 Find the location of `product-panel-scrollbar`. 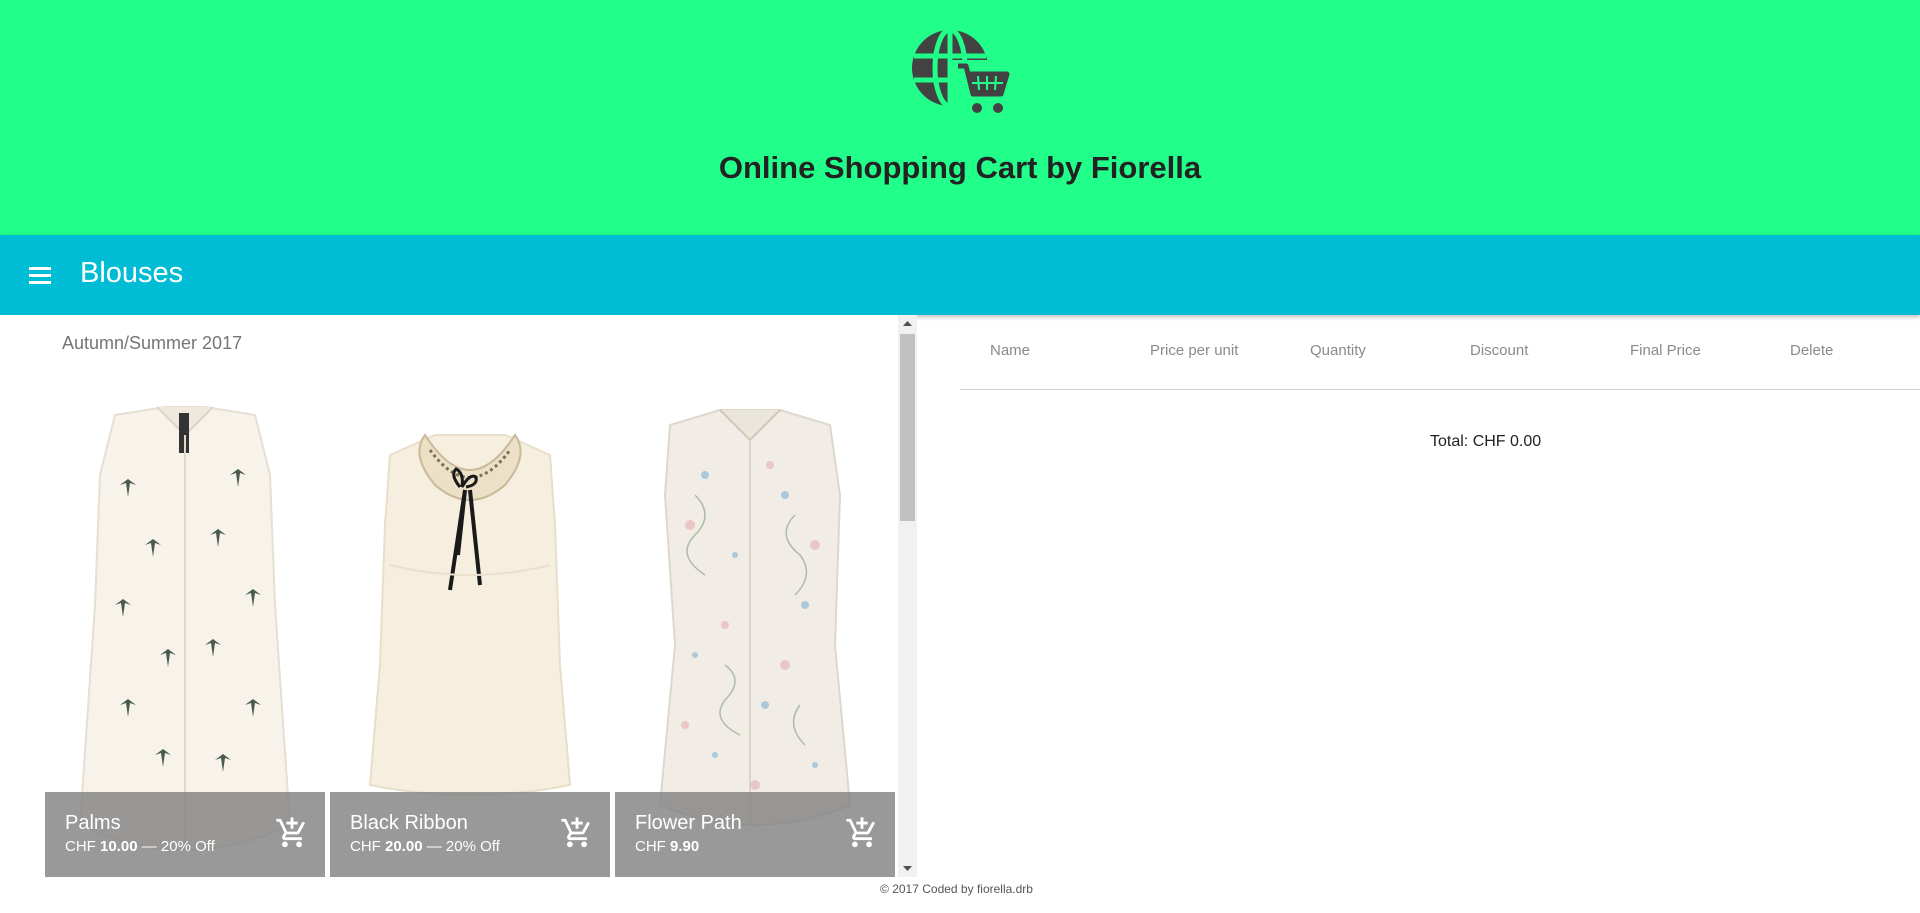

product-panel-scrollbar is located at coordinates (907, 596).